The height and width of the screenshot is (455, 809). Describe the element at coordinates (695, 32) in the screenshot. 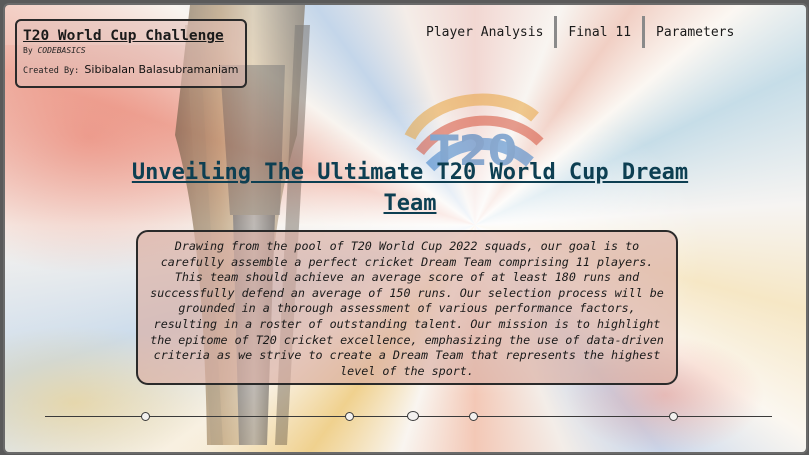

I see `nav-parameters: Parameters` at that location.